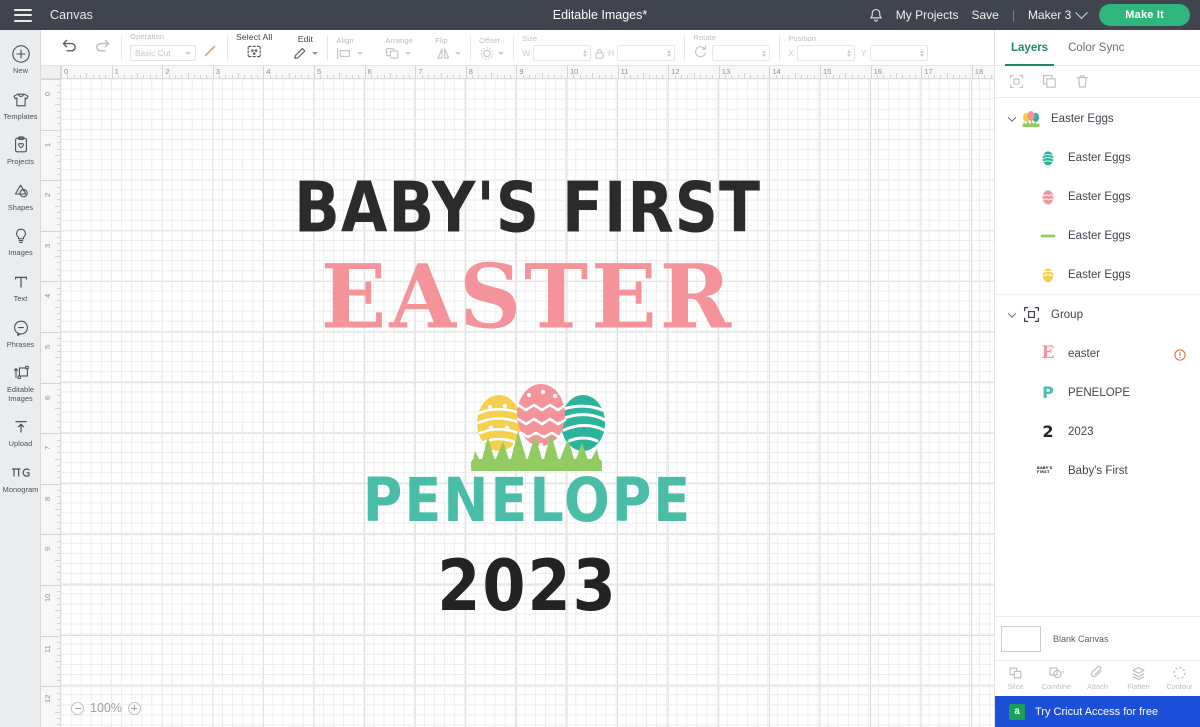 This screenshot has width=1200, height=727. I want to click on ruler-tick, so click(719, 72).